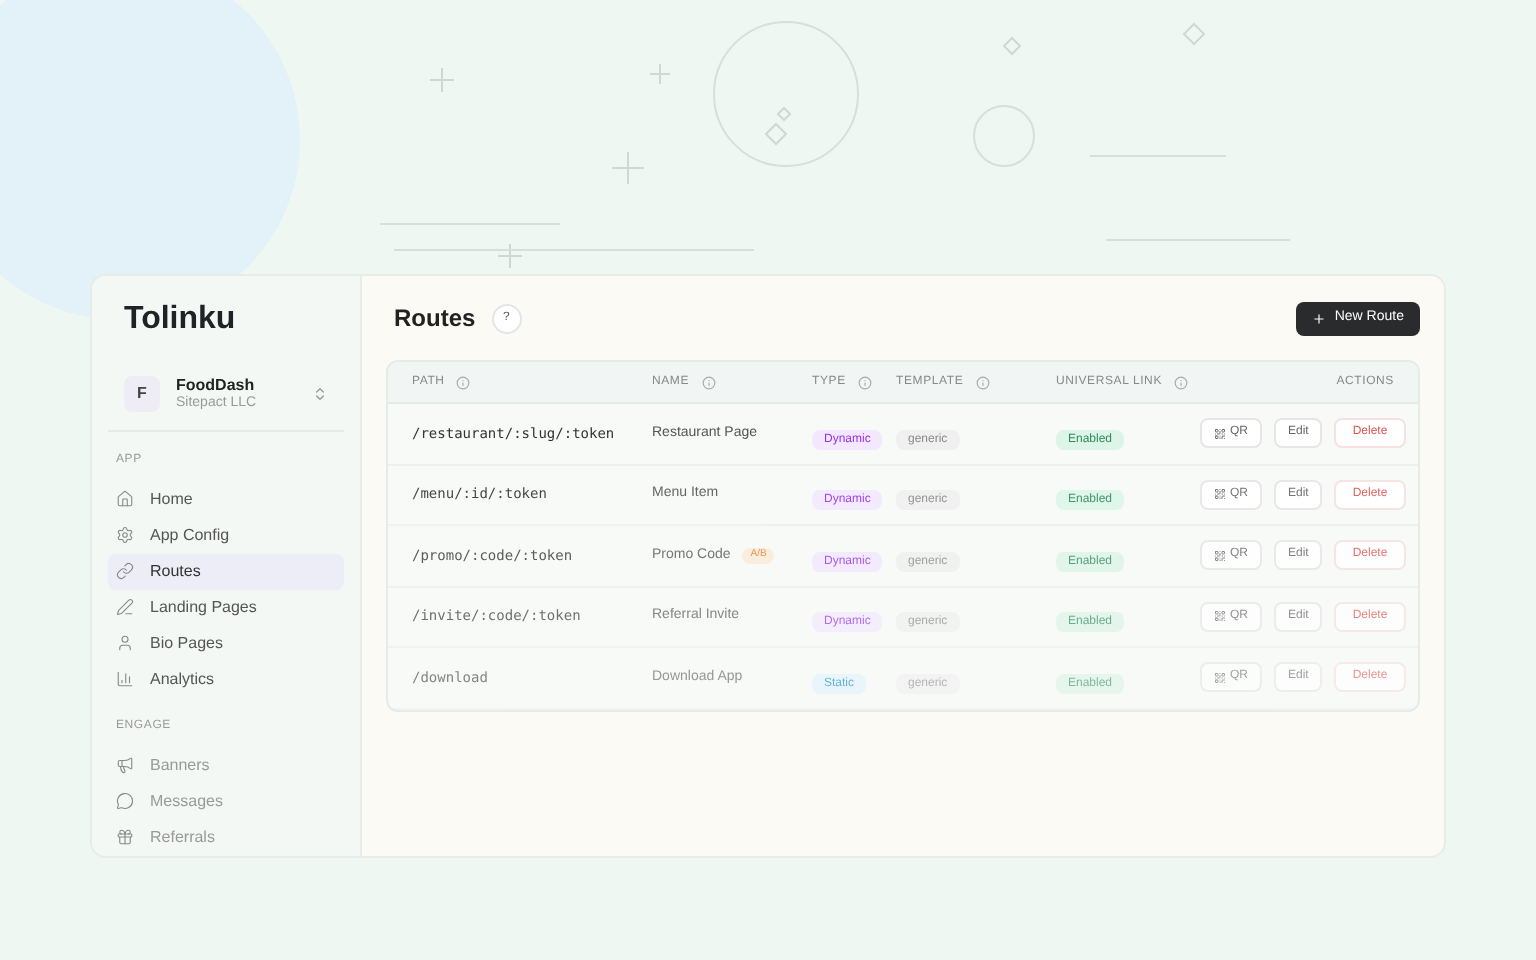  Describe the element at coordinates (216, 385) in the screenshot. I see `workspace-name: FoodDash` at that location.